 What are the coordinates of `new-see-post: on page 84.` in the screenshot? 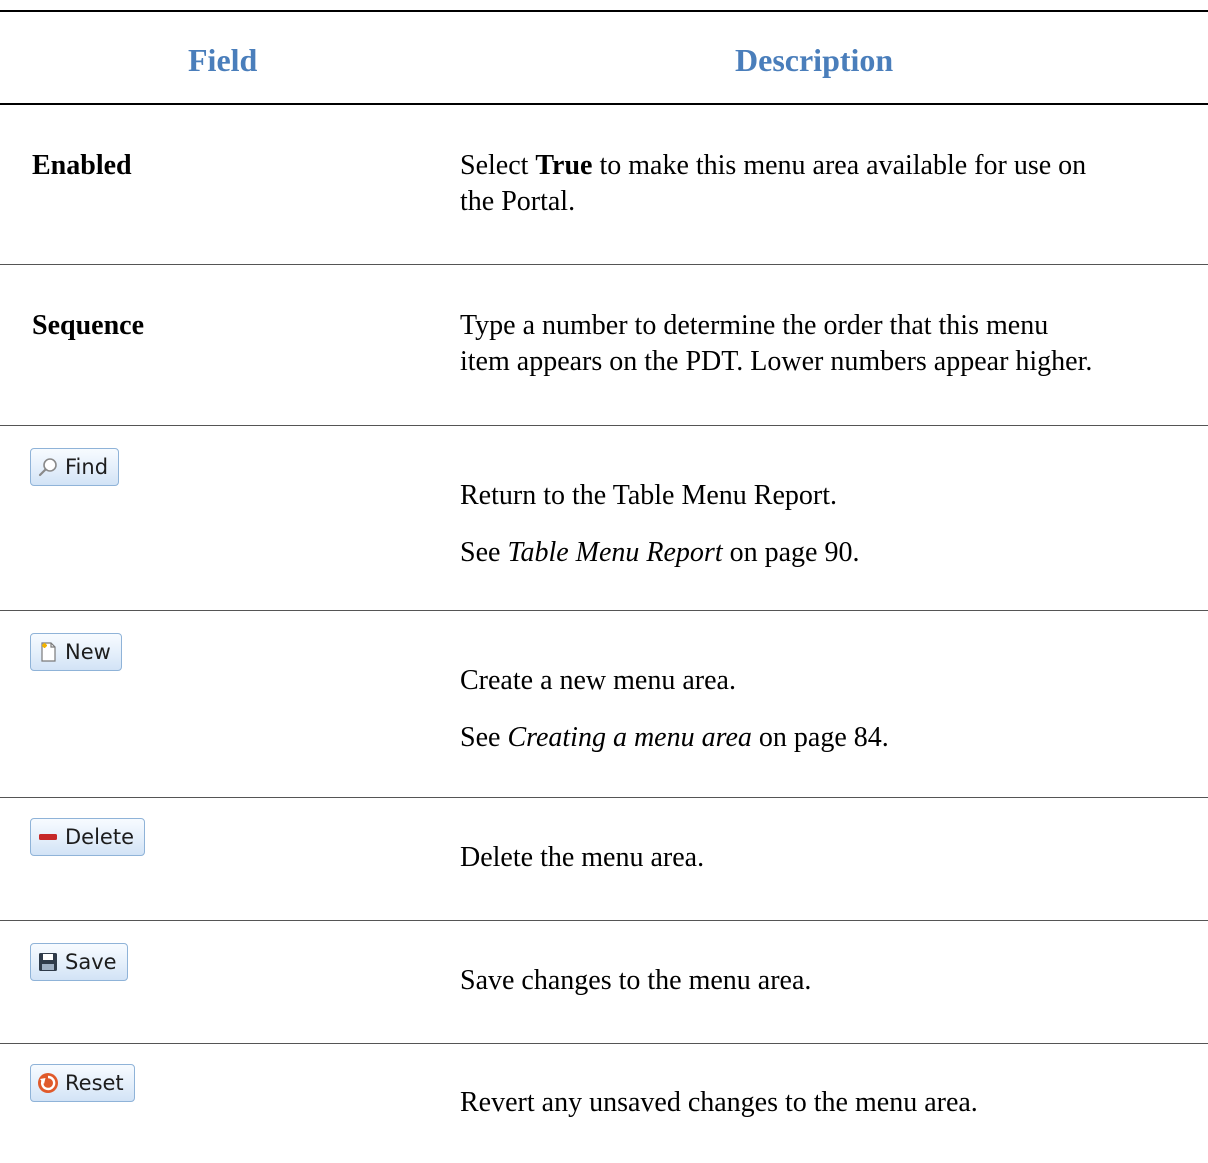 It's located at (820, 737).